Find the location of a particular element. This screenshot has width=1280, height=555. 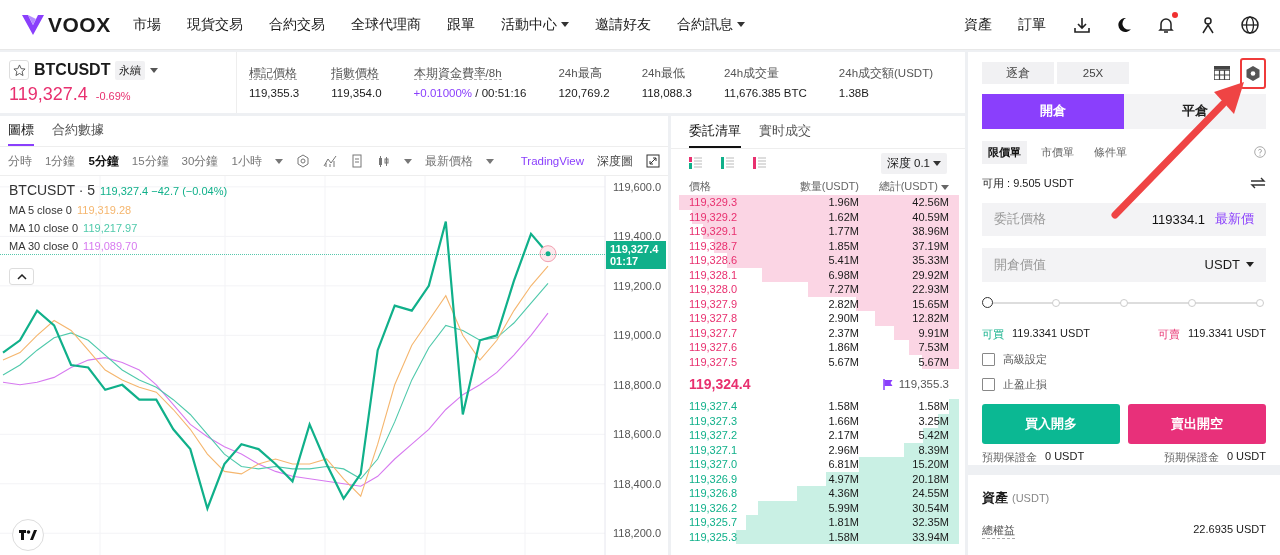

stat-value: 119,355.3 is located at coordinates (274, 93).